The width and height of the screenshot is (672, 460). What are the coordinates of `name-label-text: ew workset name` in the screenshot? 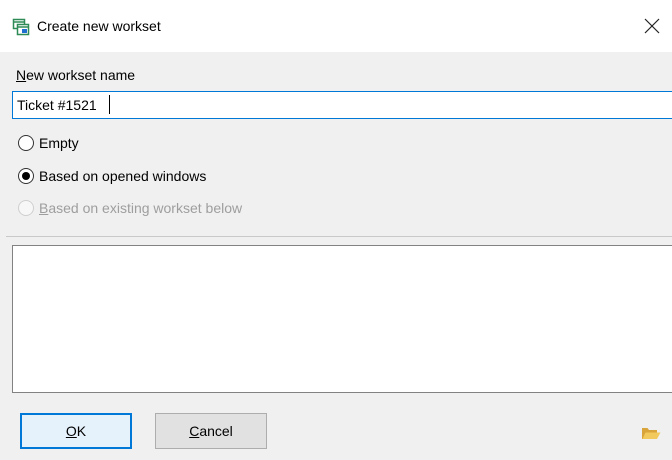 It's located at (81, 75).